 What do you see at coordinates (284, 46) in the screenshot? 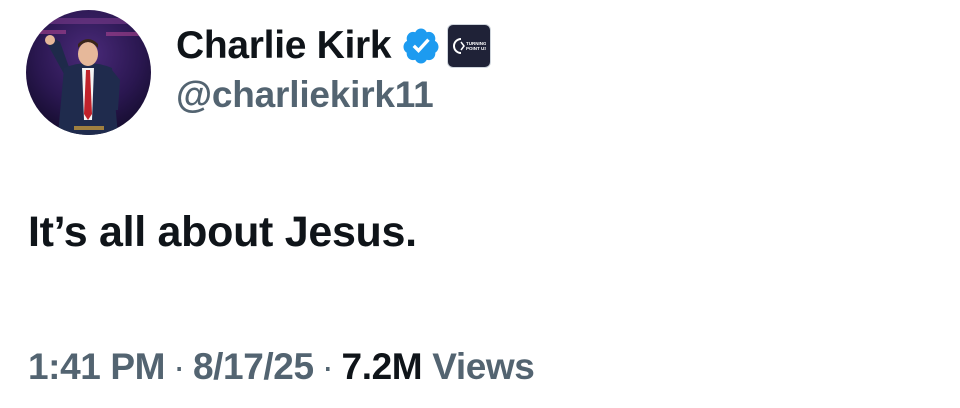
I see `display-name: Charlie Kirk` at bounding box center [284, 46].